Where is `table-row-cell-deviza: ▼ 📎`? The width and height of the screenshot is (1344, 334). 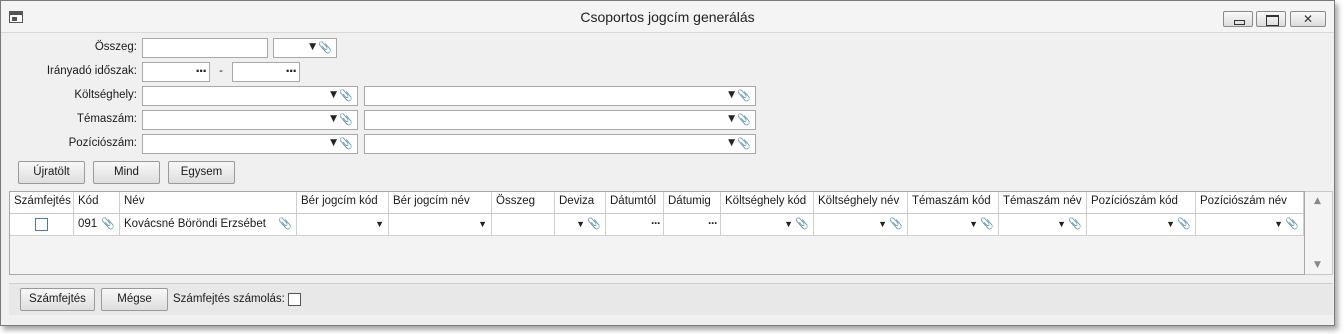 table-row-cell-deviza: ▼ 📎 is located at coordinates (580, 225).